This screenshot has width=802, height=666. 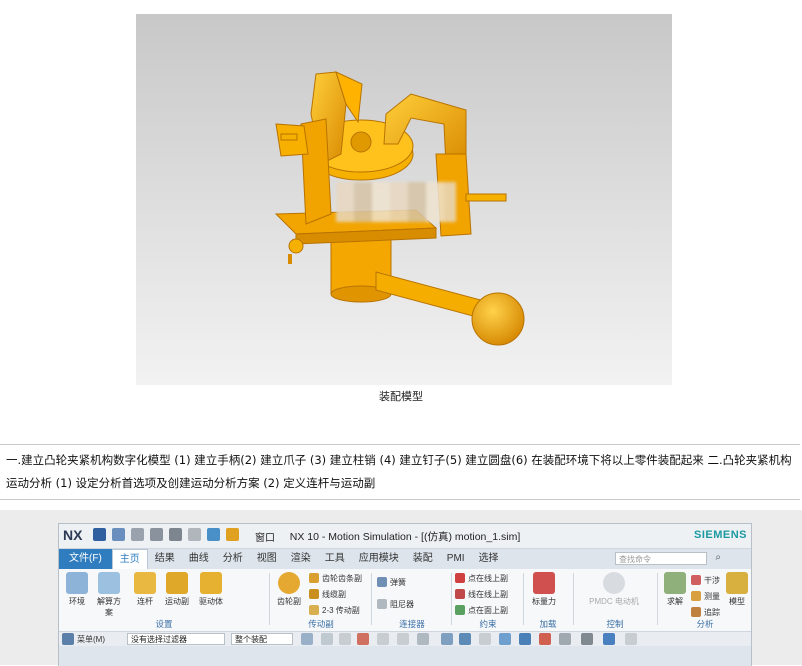 What do you see at coordinates (85, 559) in the screenshot?
I see `file-tab: 文件(F)` at bounding box center [85, 559].